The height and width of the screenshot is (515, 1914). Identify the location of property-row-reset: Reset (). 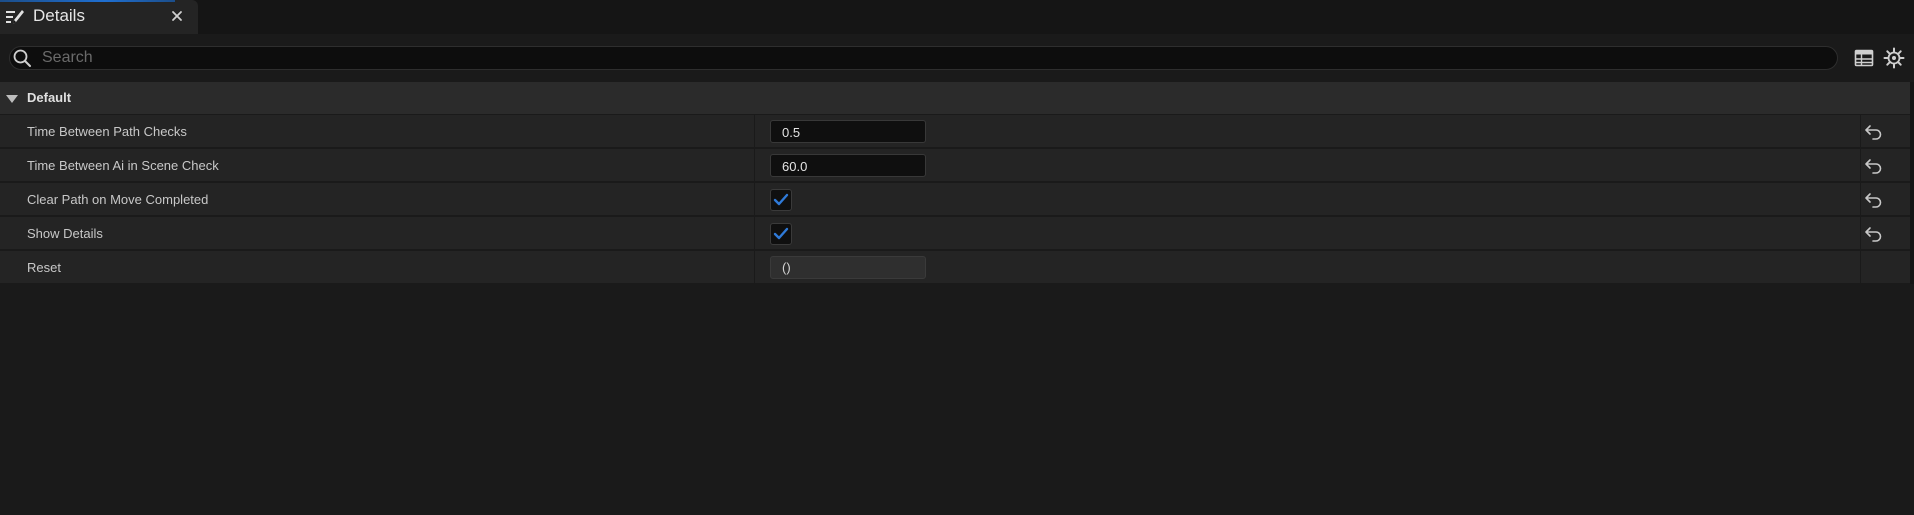
(955, 267).